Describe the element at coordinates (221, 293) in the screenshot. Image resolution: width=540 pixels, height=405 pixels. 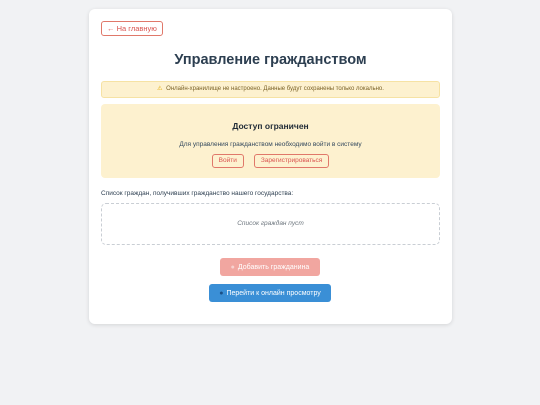
I see `people-icon: ●` at that location.